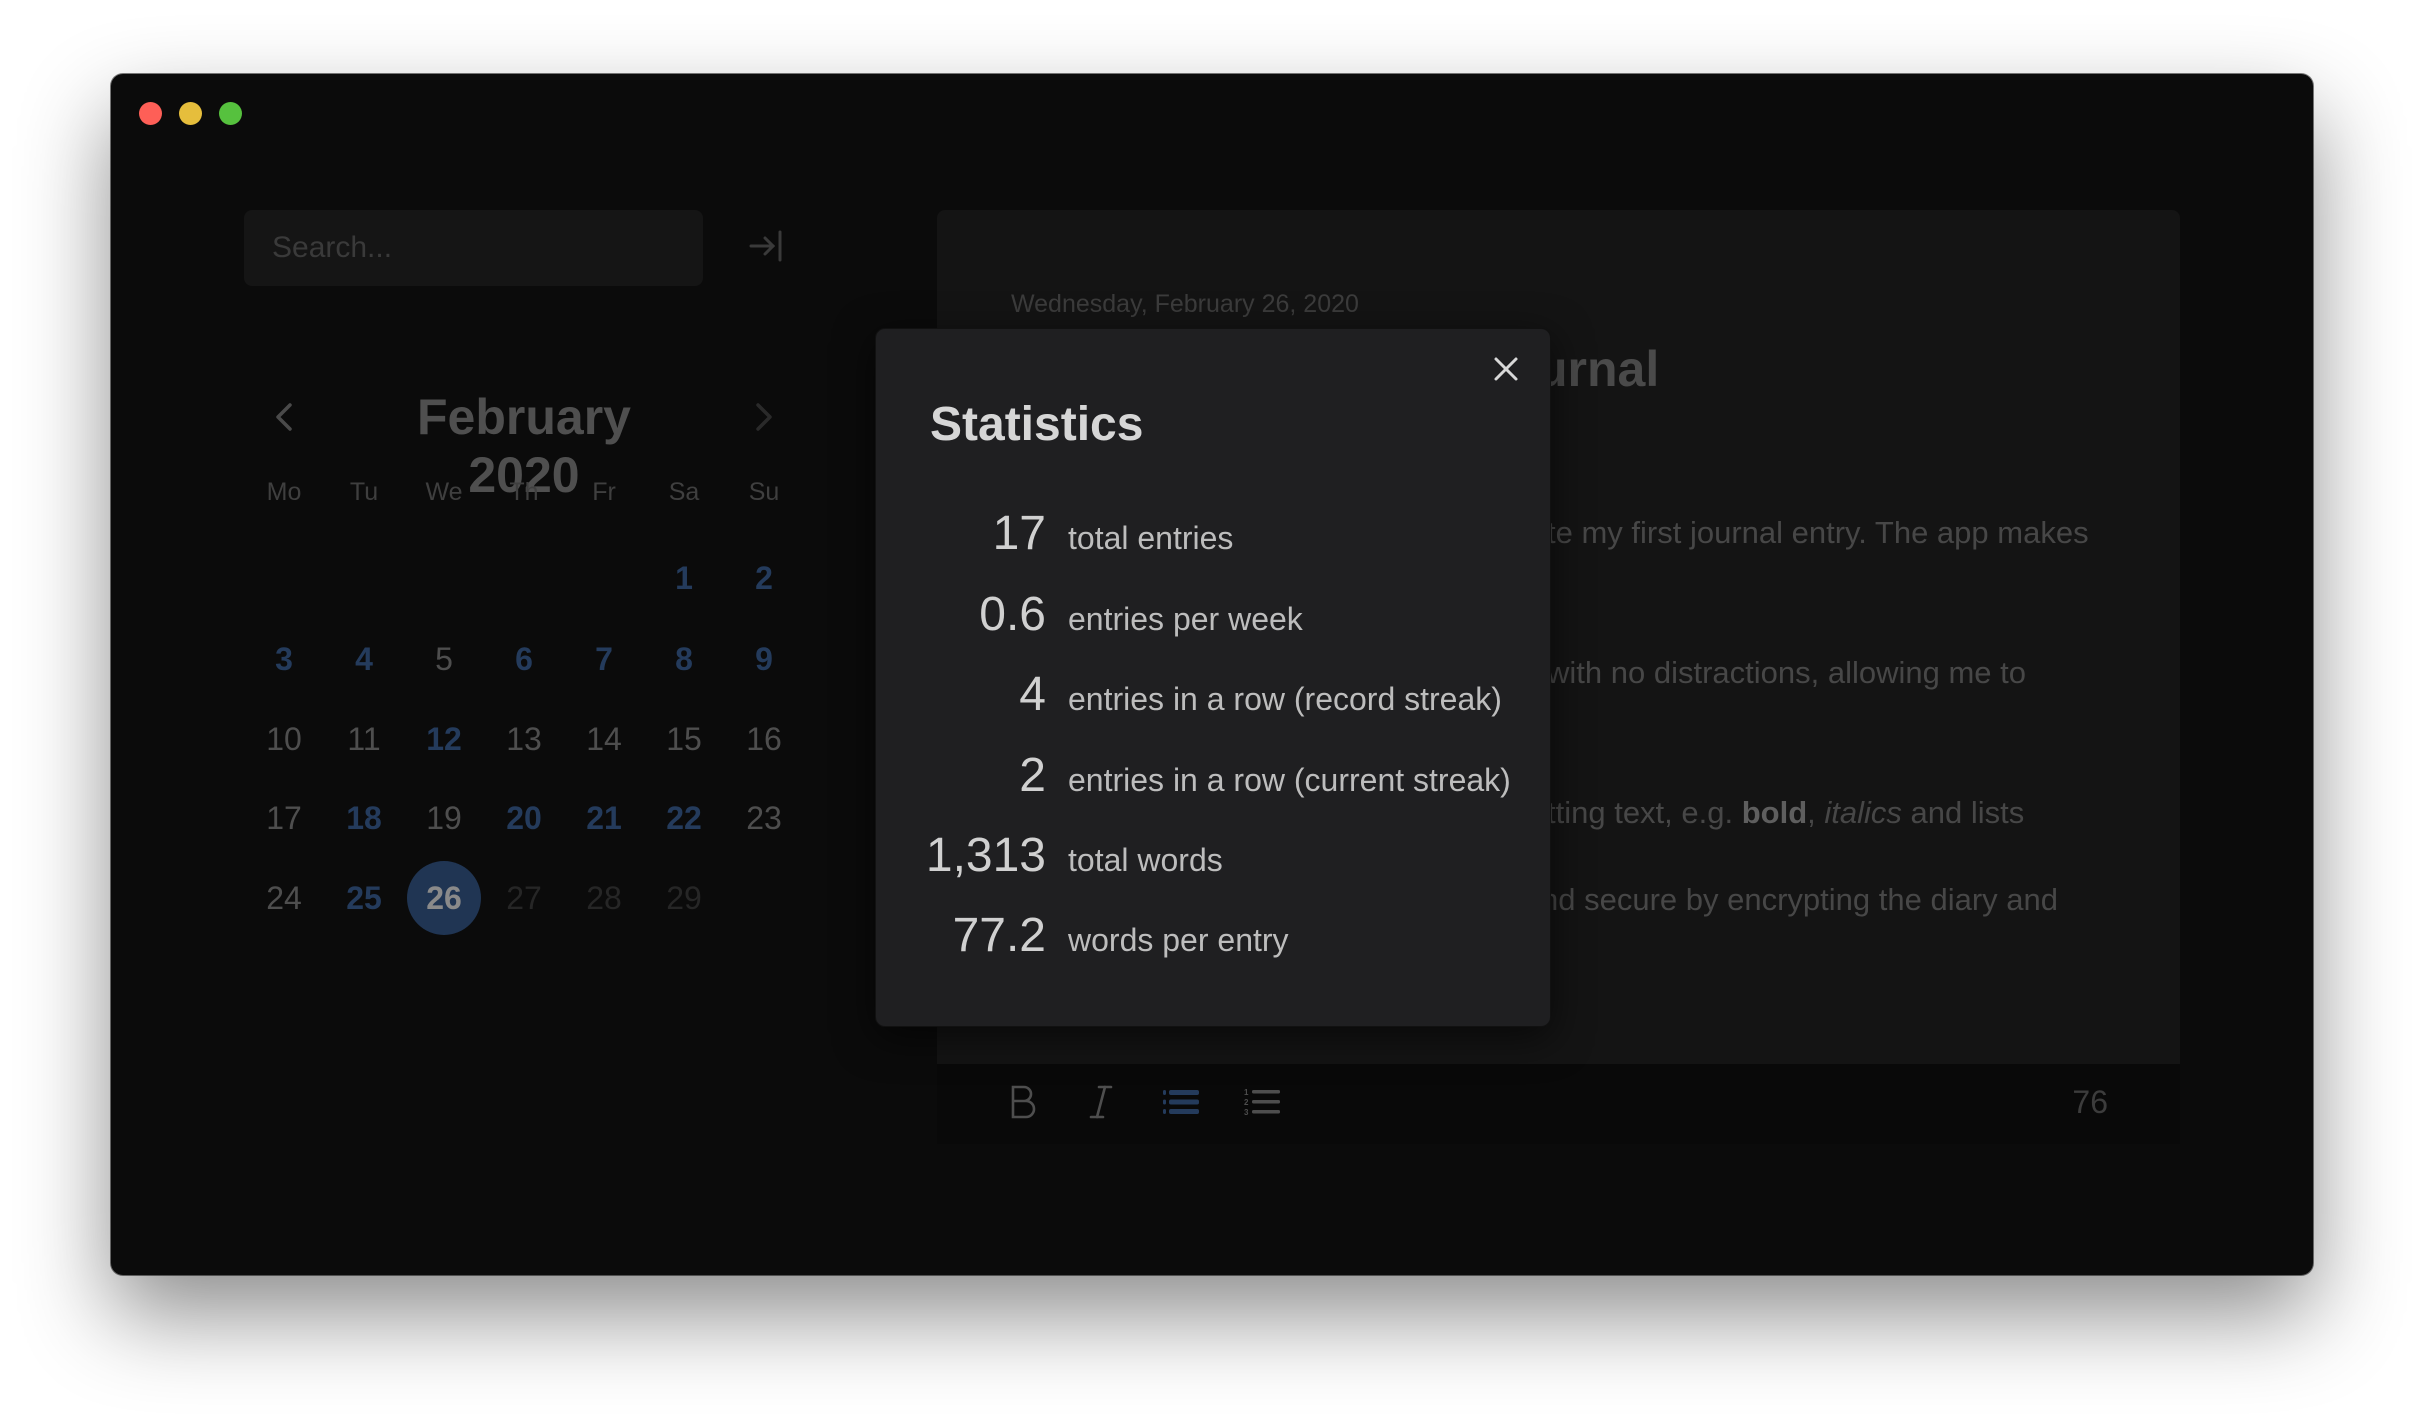  Describe the element at coordinates (764, 417) in the screenshot. I see `chevron-right-icon` at that location.